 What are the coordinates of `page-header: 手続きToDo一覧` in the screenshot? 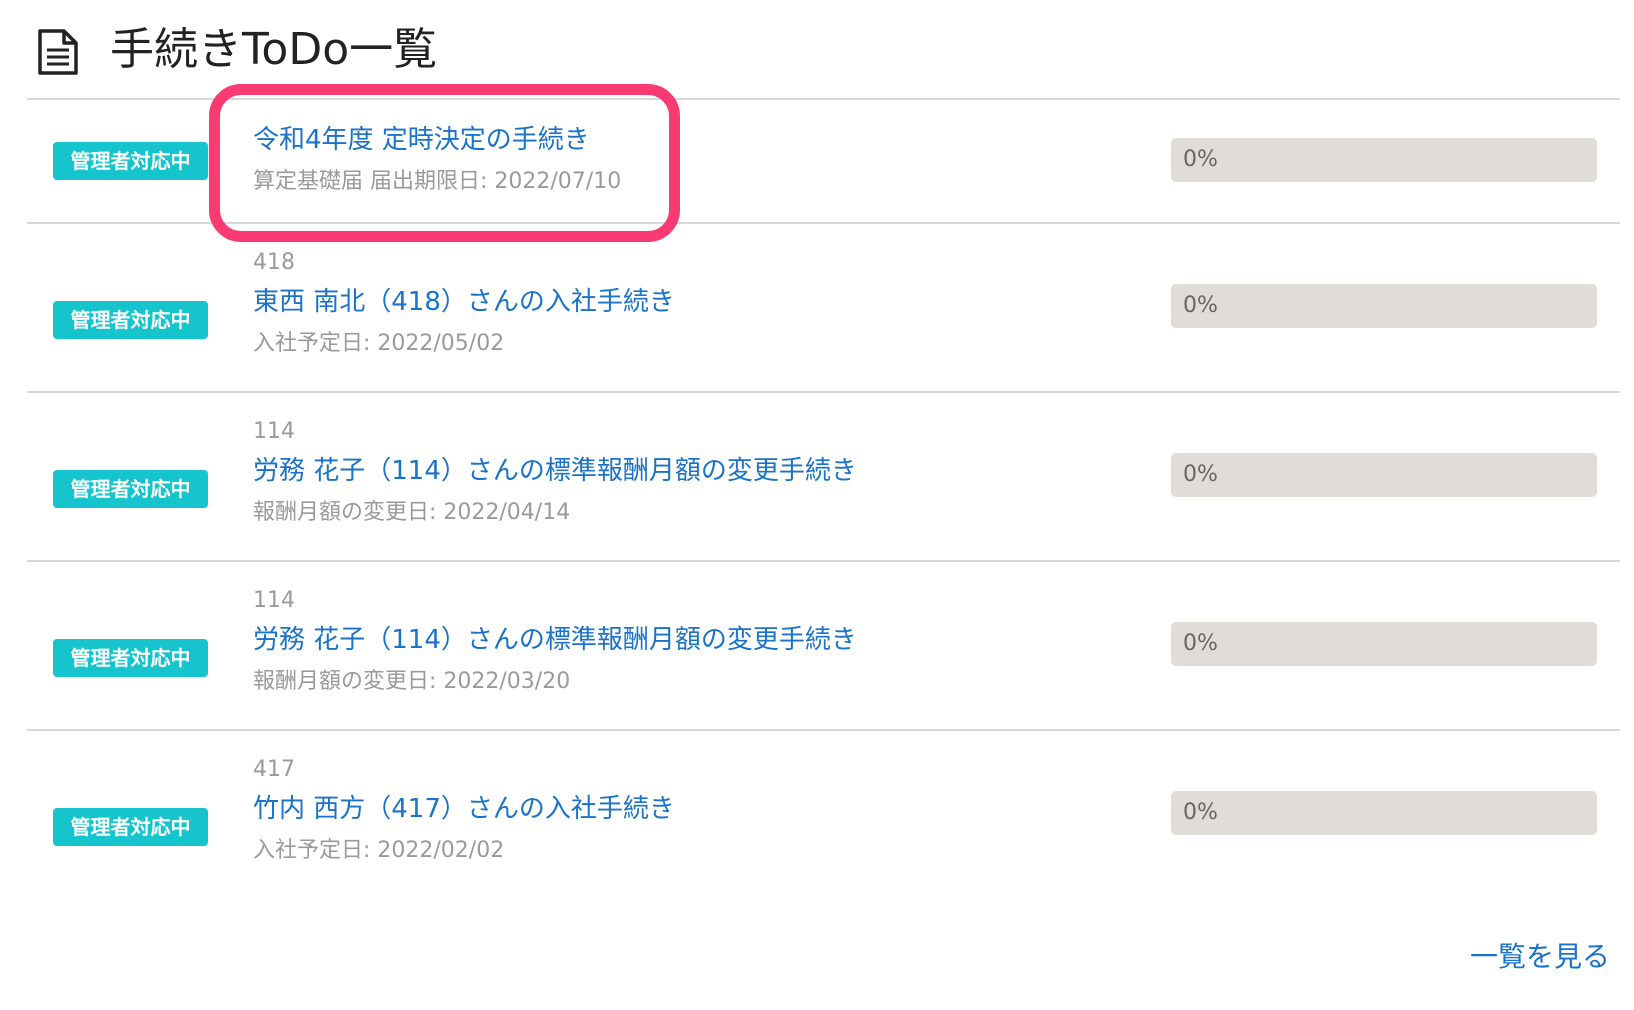 It's located at (817, 50).